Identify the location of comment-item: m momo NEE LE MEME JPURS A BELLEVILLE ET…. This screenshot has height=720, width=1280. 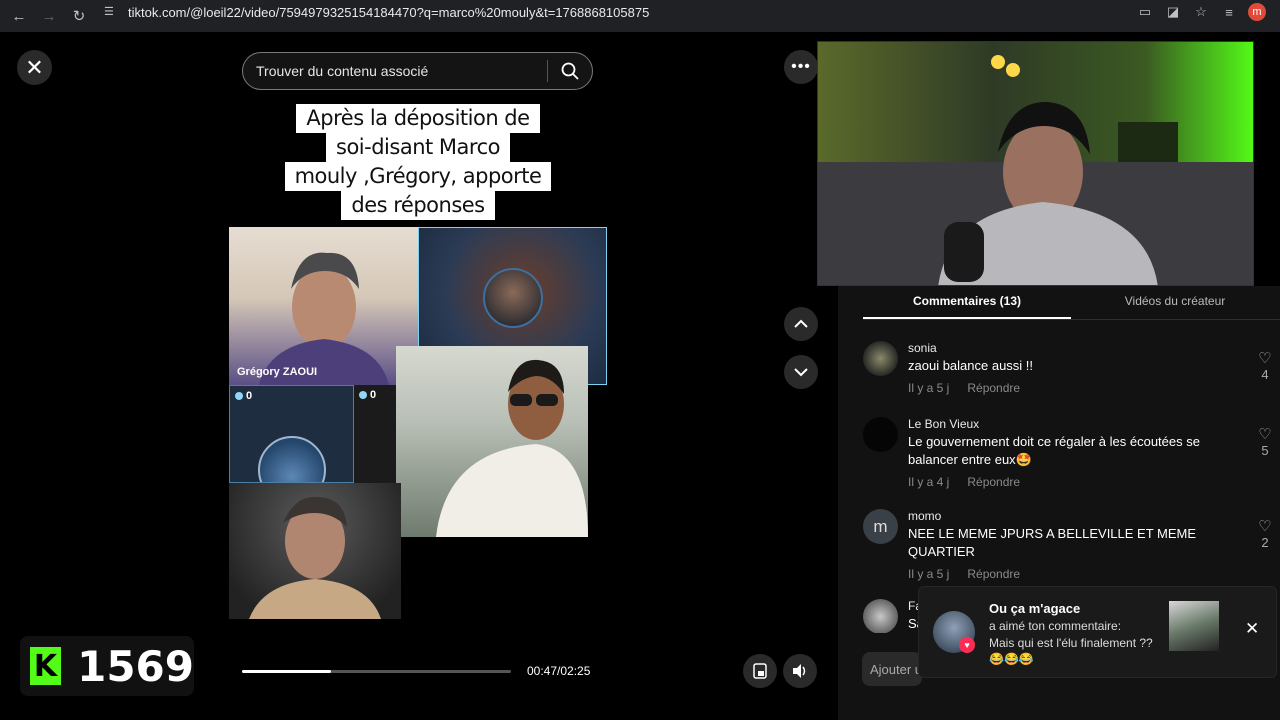
(1068, 553).